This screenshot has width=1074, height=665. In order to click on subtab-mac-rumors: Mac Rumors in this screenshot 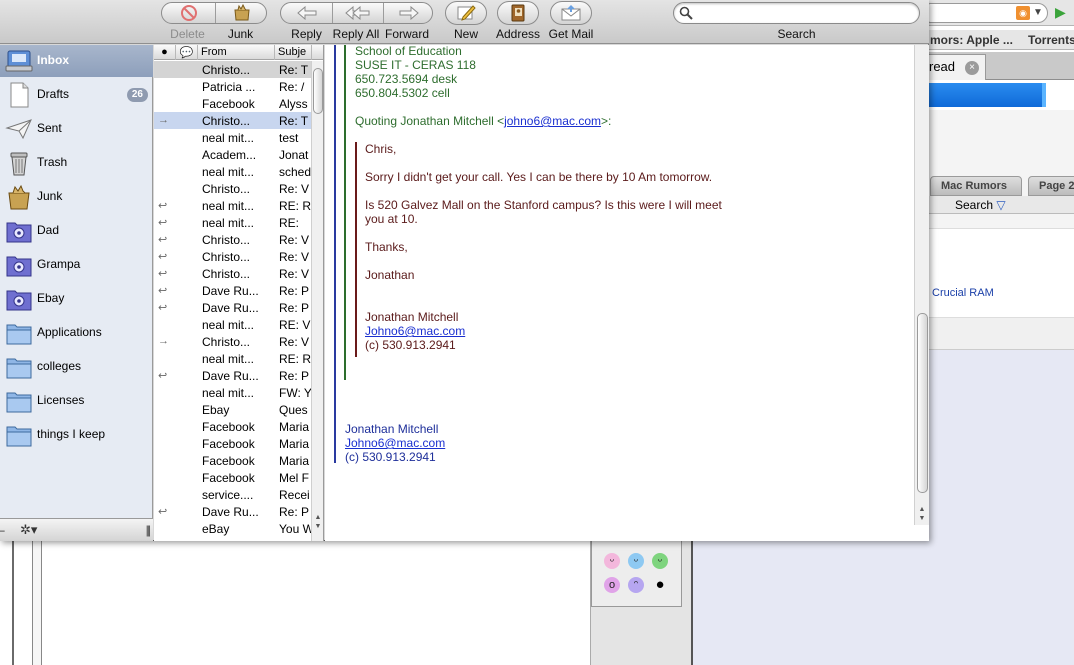, I will do `click(976, 186)`.